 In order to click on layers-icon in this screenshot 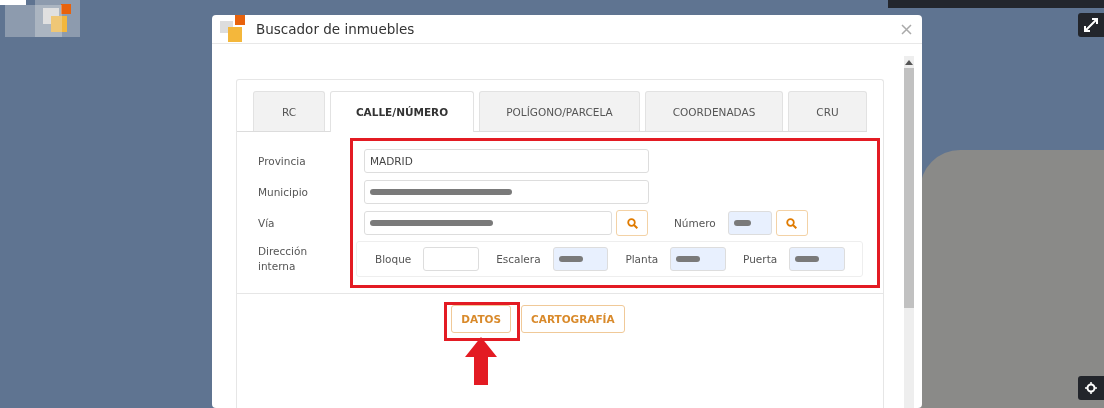, I will do `click(57, 18)`.